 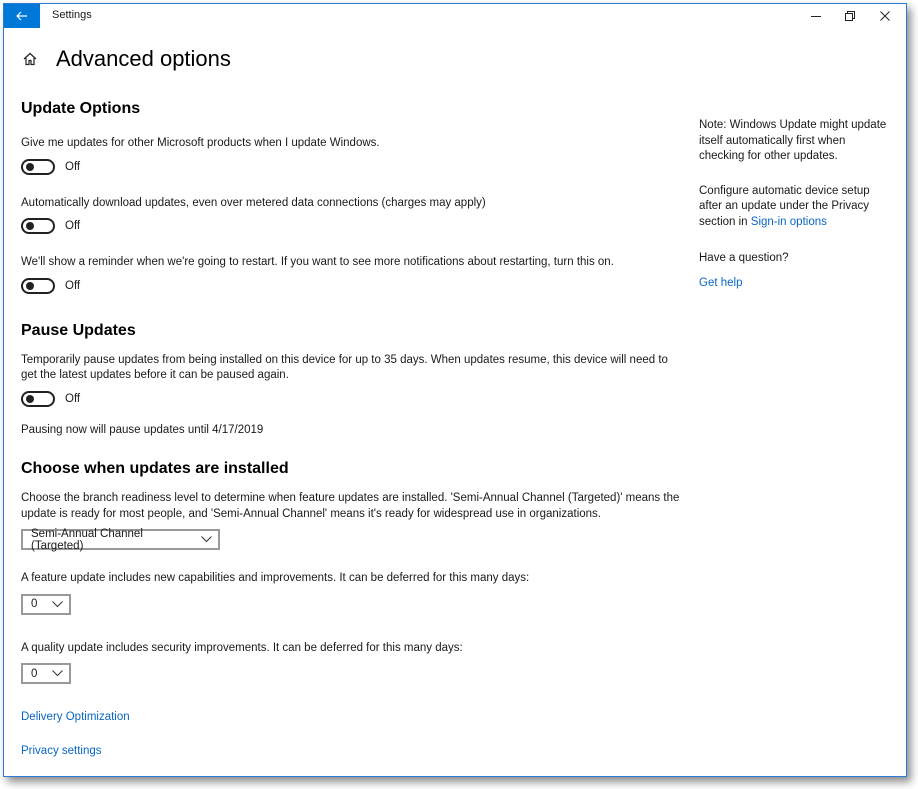 I want to click on quality-deferral-dropdown: 0, so click(x=46, y=673).